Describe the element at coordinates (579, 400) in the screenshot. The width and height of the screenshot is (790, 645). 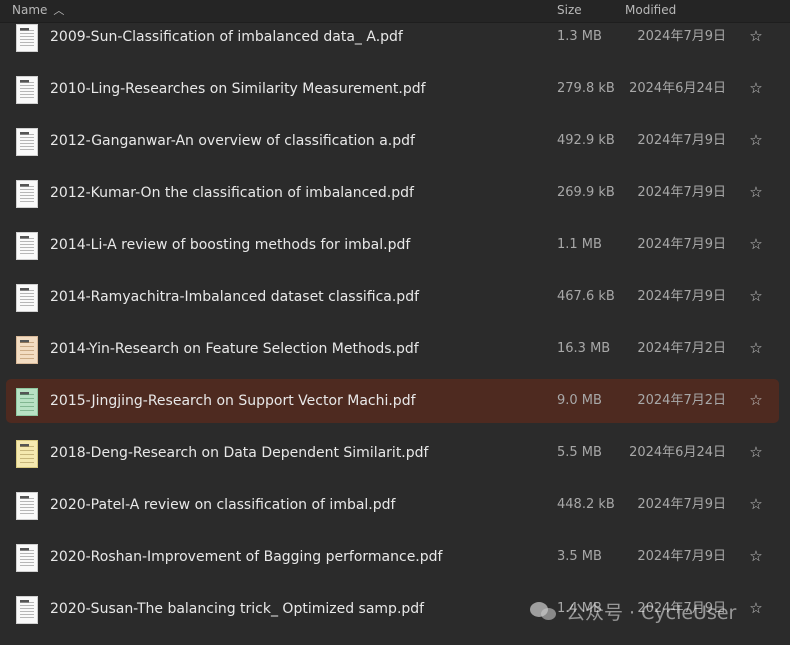
I see `file-size: 9.0 MB` at that location.